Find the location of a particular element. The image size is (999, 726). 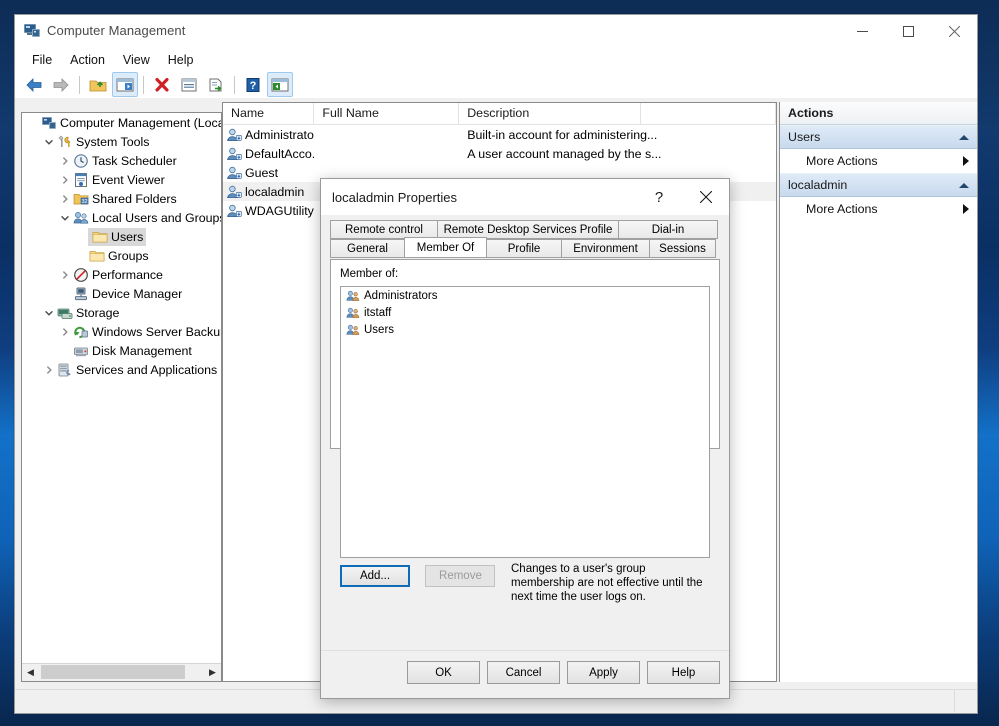

tree-item-local-users-and-groups: Local Users and Groups is located at coordinates (121, 217).